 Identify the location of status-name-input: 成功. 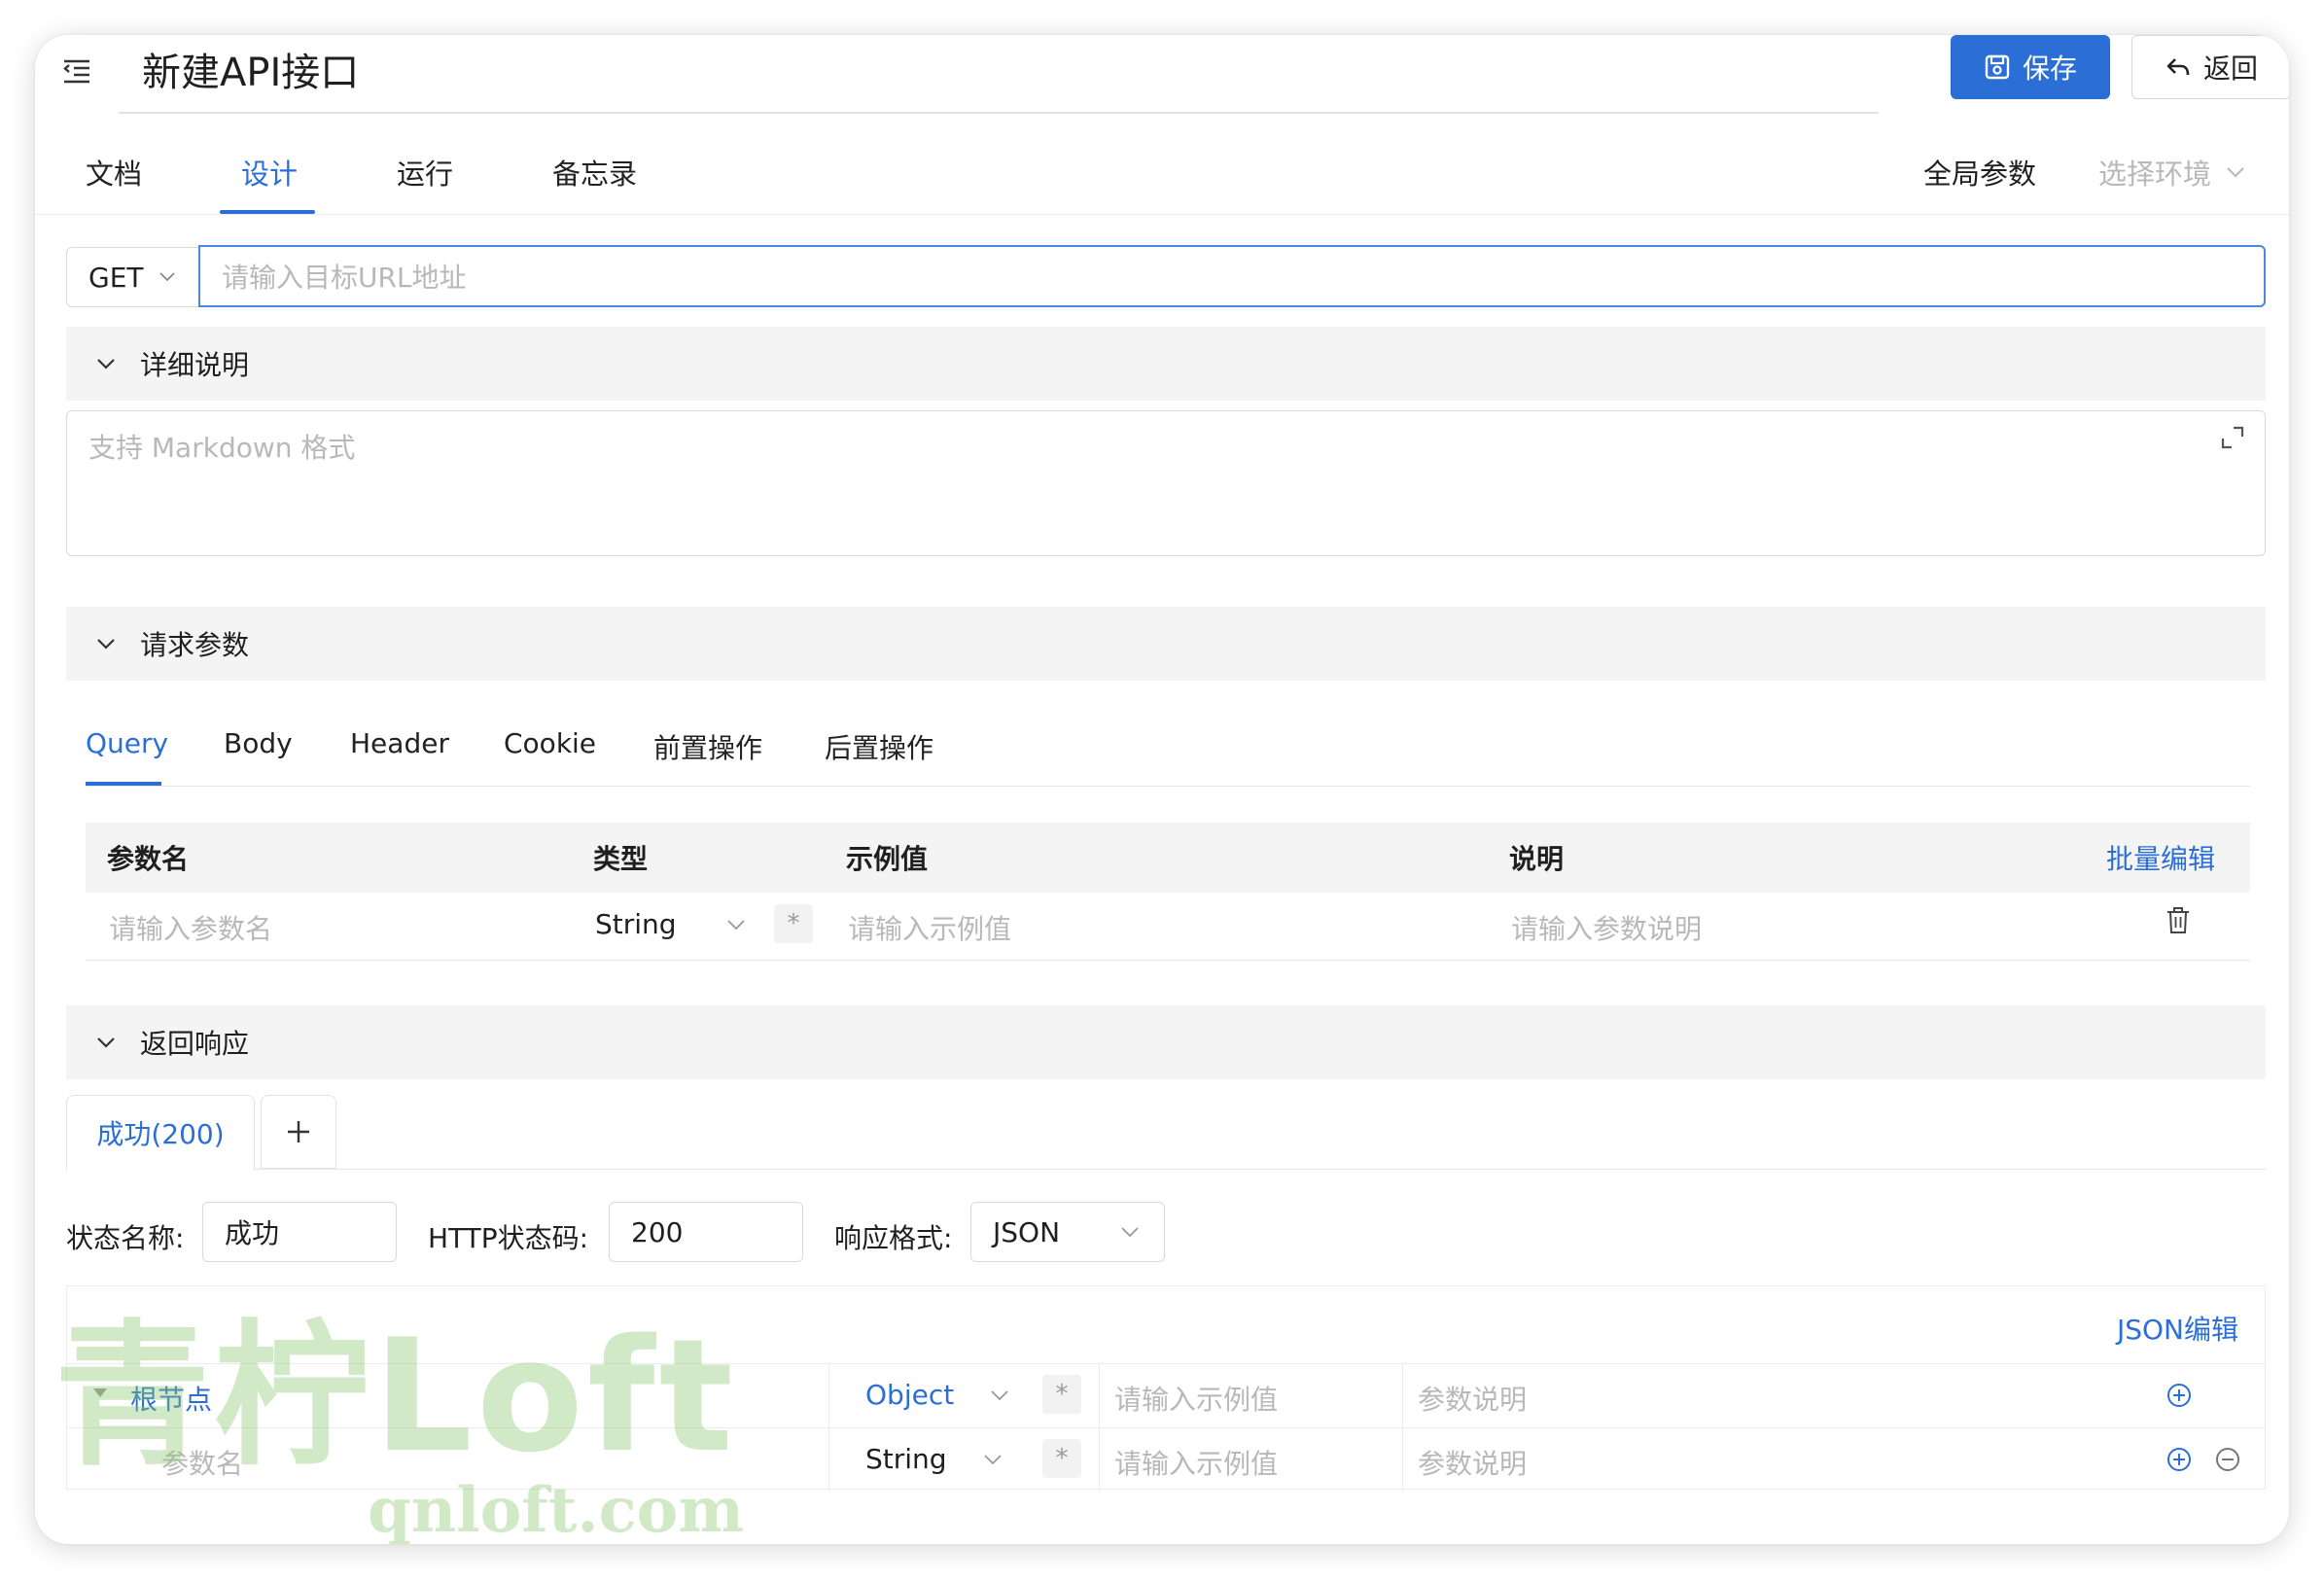
(300, 1232).